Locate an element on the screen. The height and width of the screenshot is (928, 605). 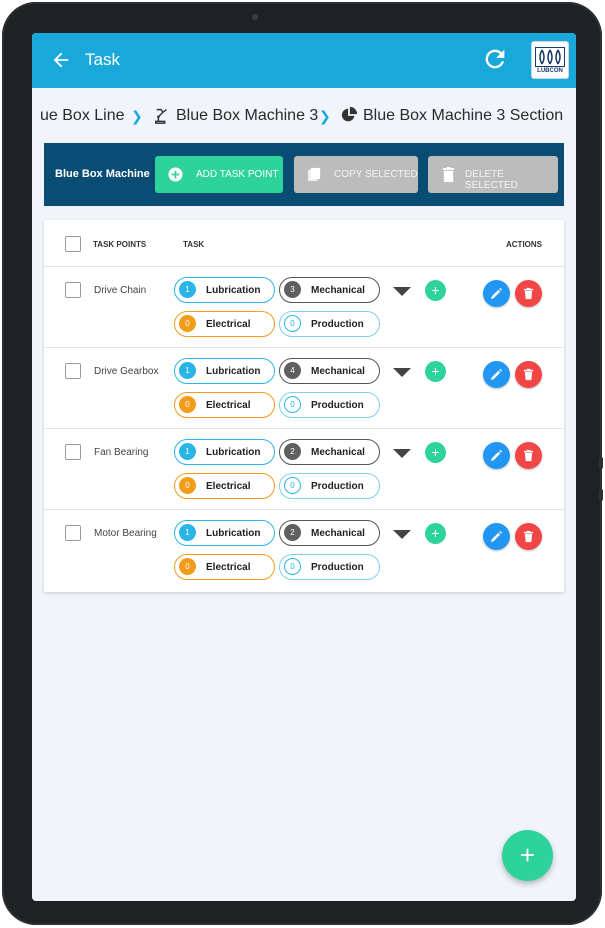
plus-icon: + is located at coordinates (527, 855).